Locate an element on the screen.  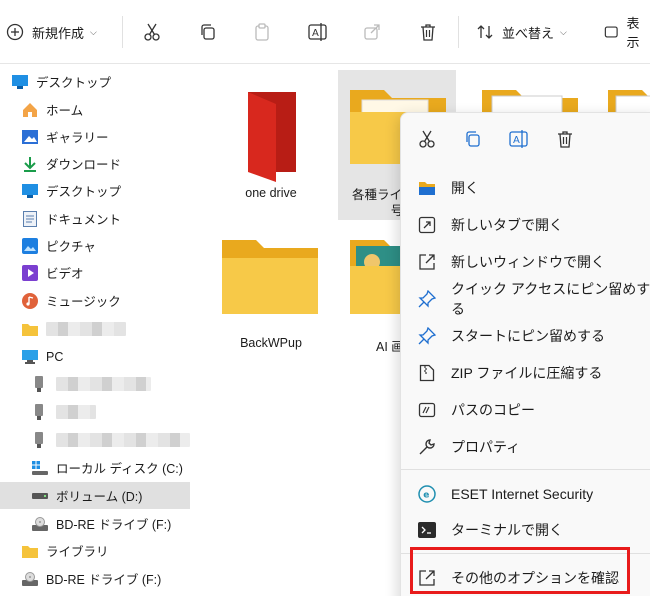
context-item-label: 新しいウィンドウで開く is located at coordinates (528, 262).